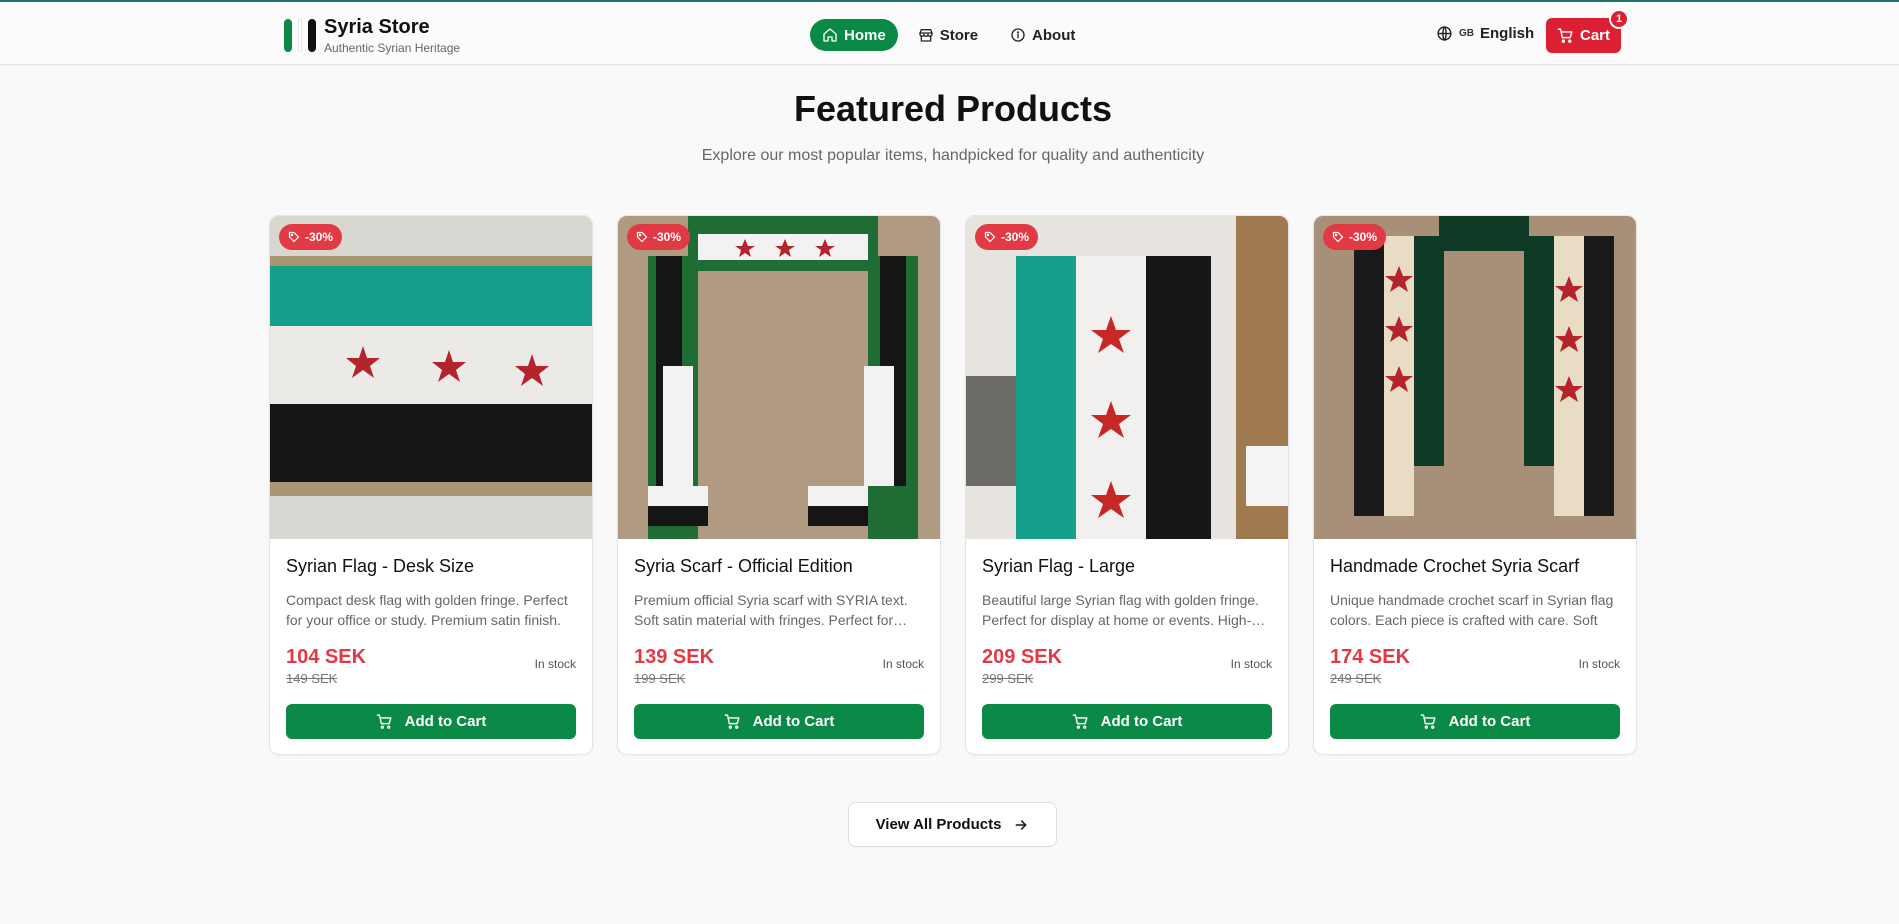 The image size is (1899, 924). What do you see at coordinates (953, 108) in the screenshot?
I see `section-title: Featured Products` at bounding box center [953, 108].